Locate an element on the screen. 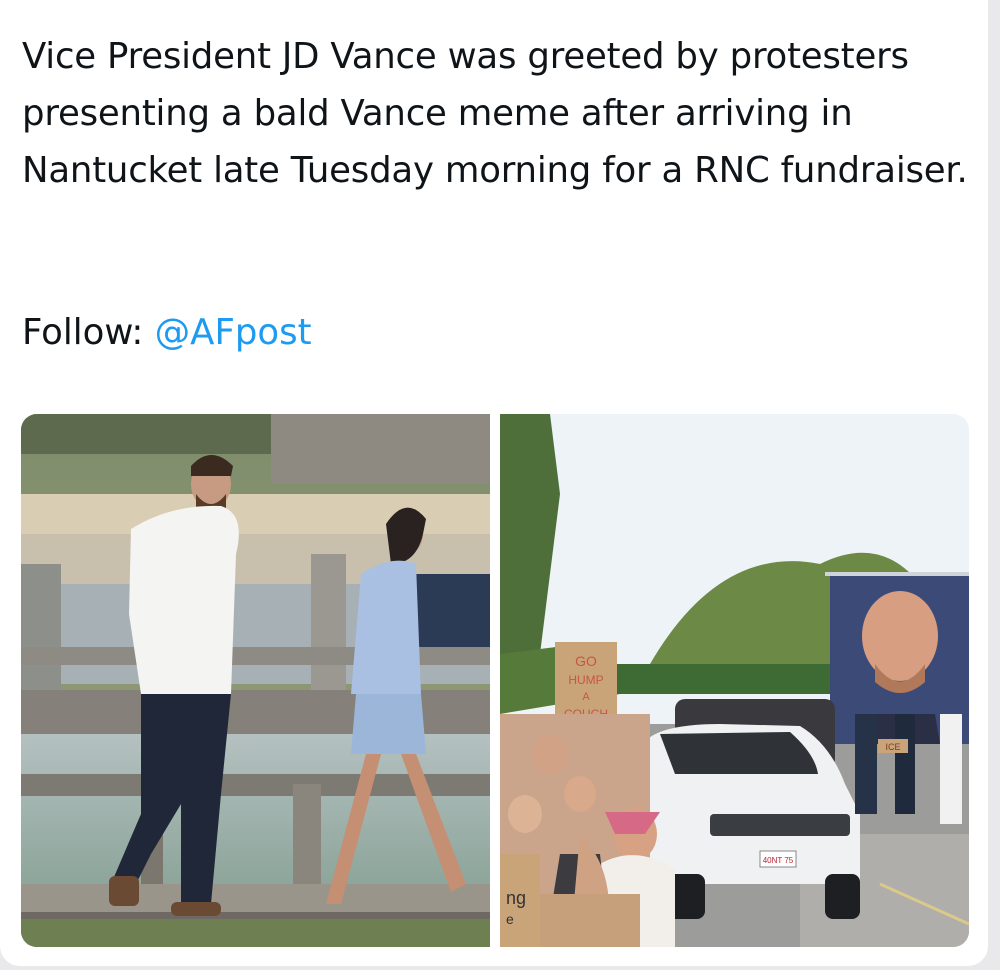  license-plate: 40NT 75 is located at coordinates (778, 860).